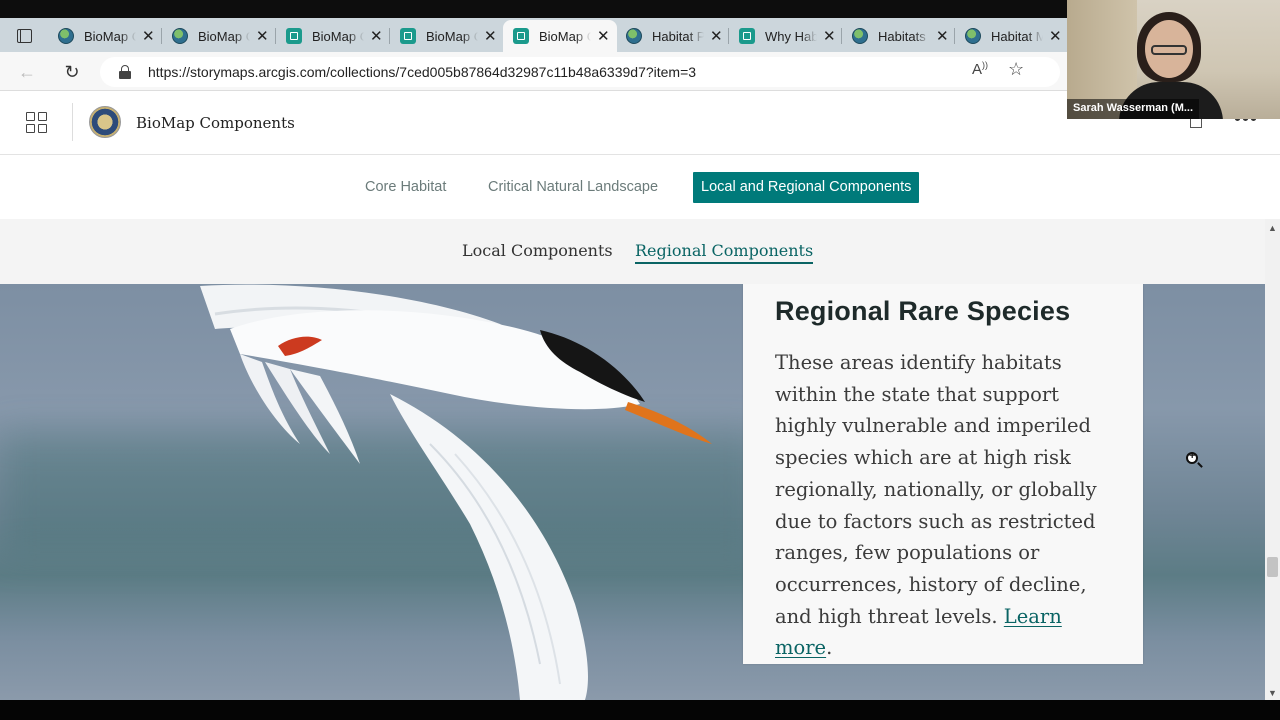 Image resolution: width=1280 pixels, height=720 pixels. I want to click on presenter-glasses, so click(1169, 50).